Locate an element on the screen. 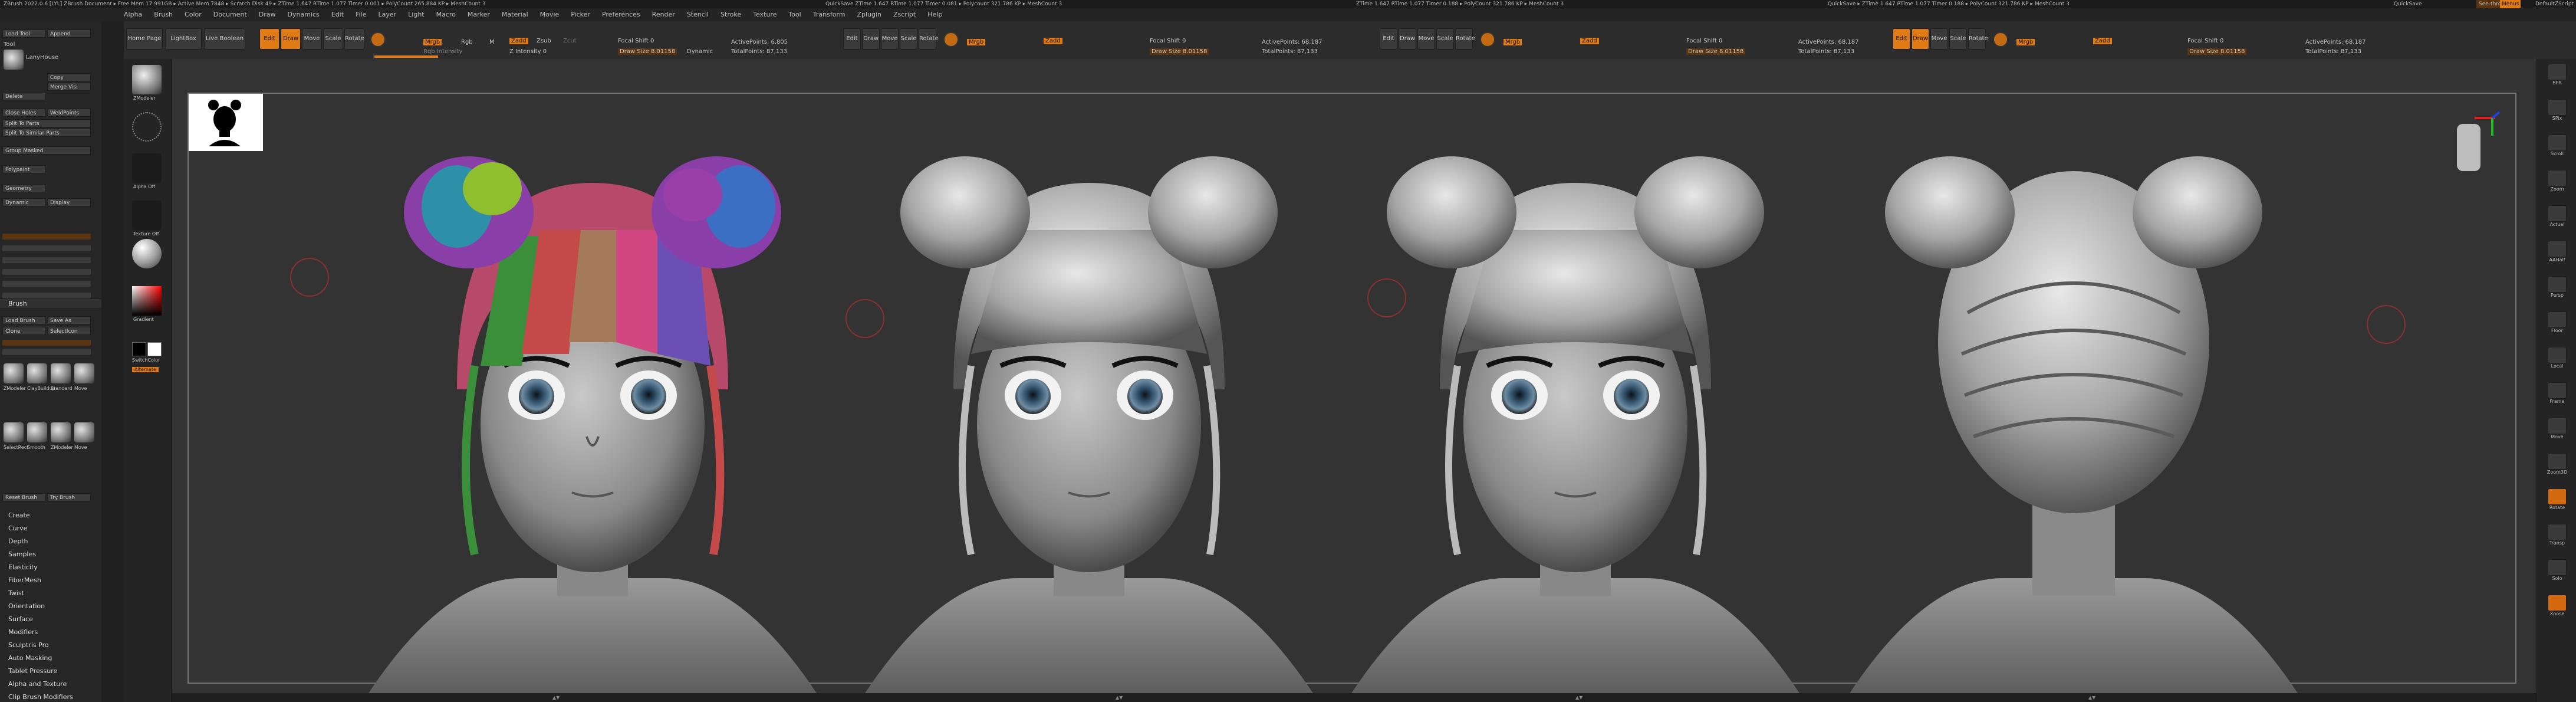 This screenshot has width=2576, height=702. brush-subsection: Tablet Pressure is located at coordinates (50, 671).